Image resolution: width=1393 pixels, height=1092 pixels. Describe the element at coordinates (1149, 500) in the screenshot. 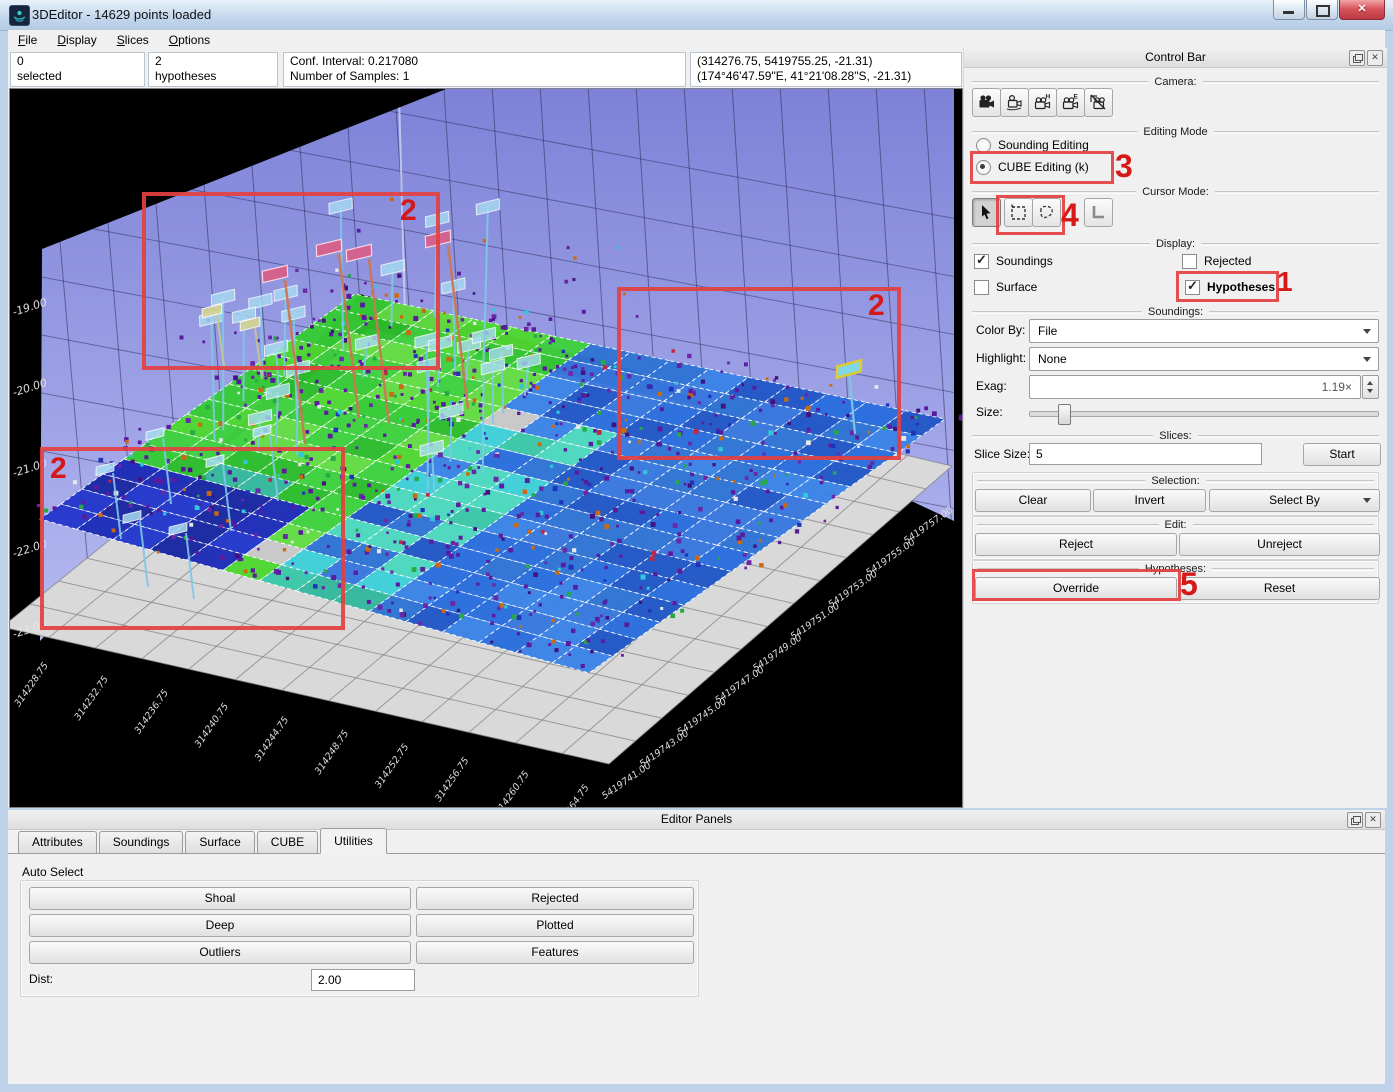

I see `invert-button: Invert` at that location.